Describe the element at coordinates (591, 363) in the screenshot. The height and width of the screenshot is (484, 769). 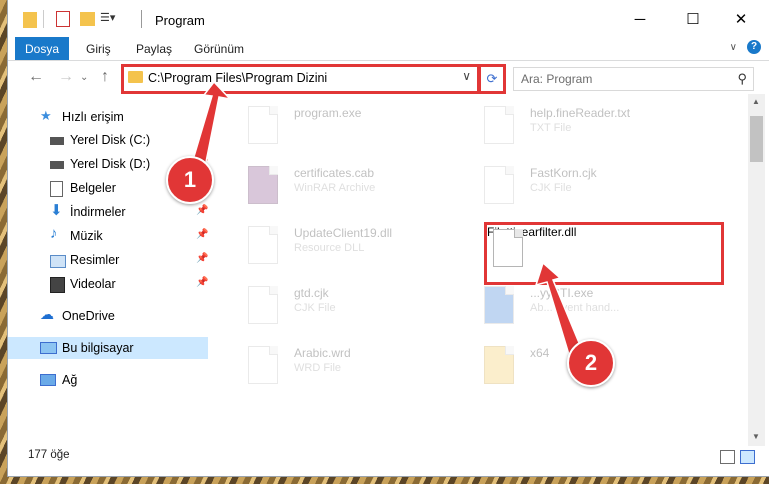
I see `callout-2: 2` at that location.